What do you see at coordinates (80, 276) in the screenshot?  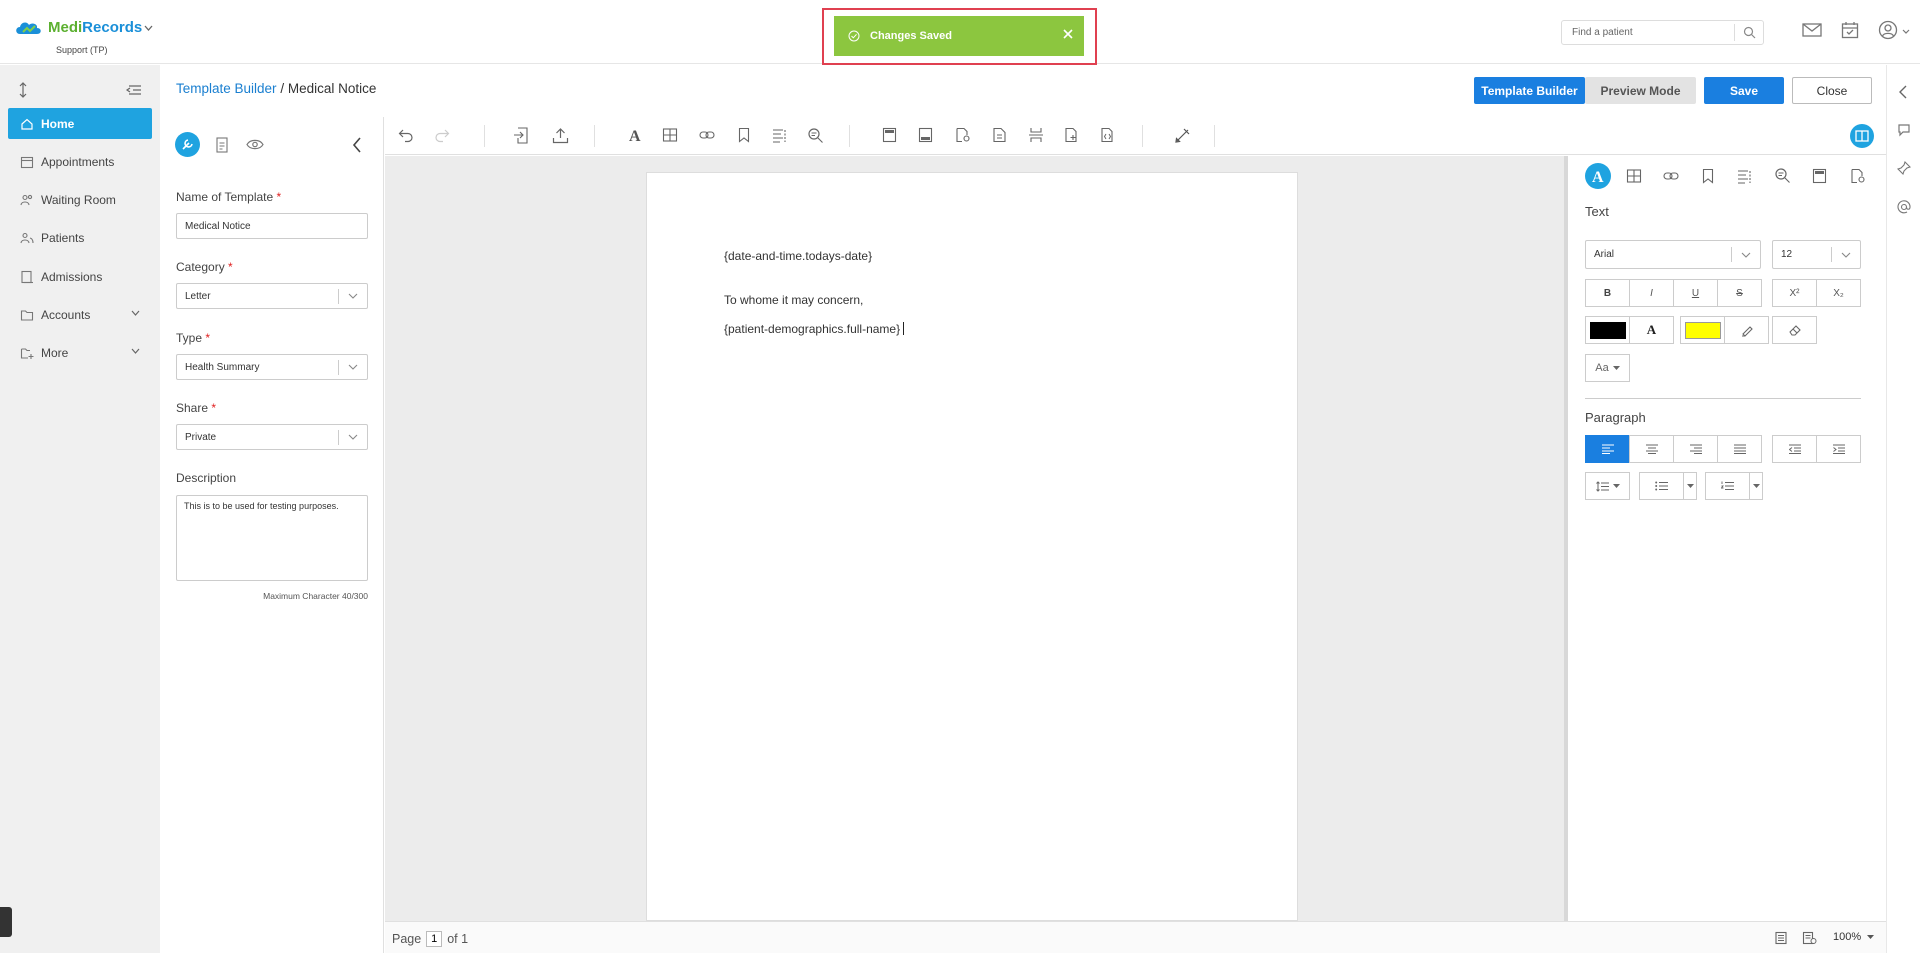 I see `sidebar-item-admissions: Admissions` at bounding box center [80, 276].